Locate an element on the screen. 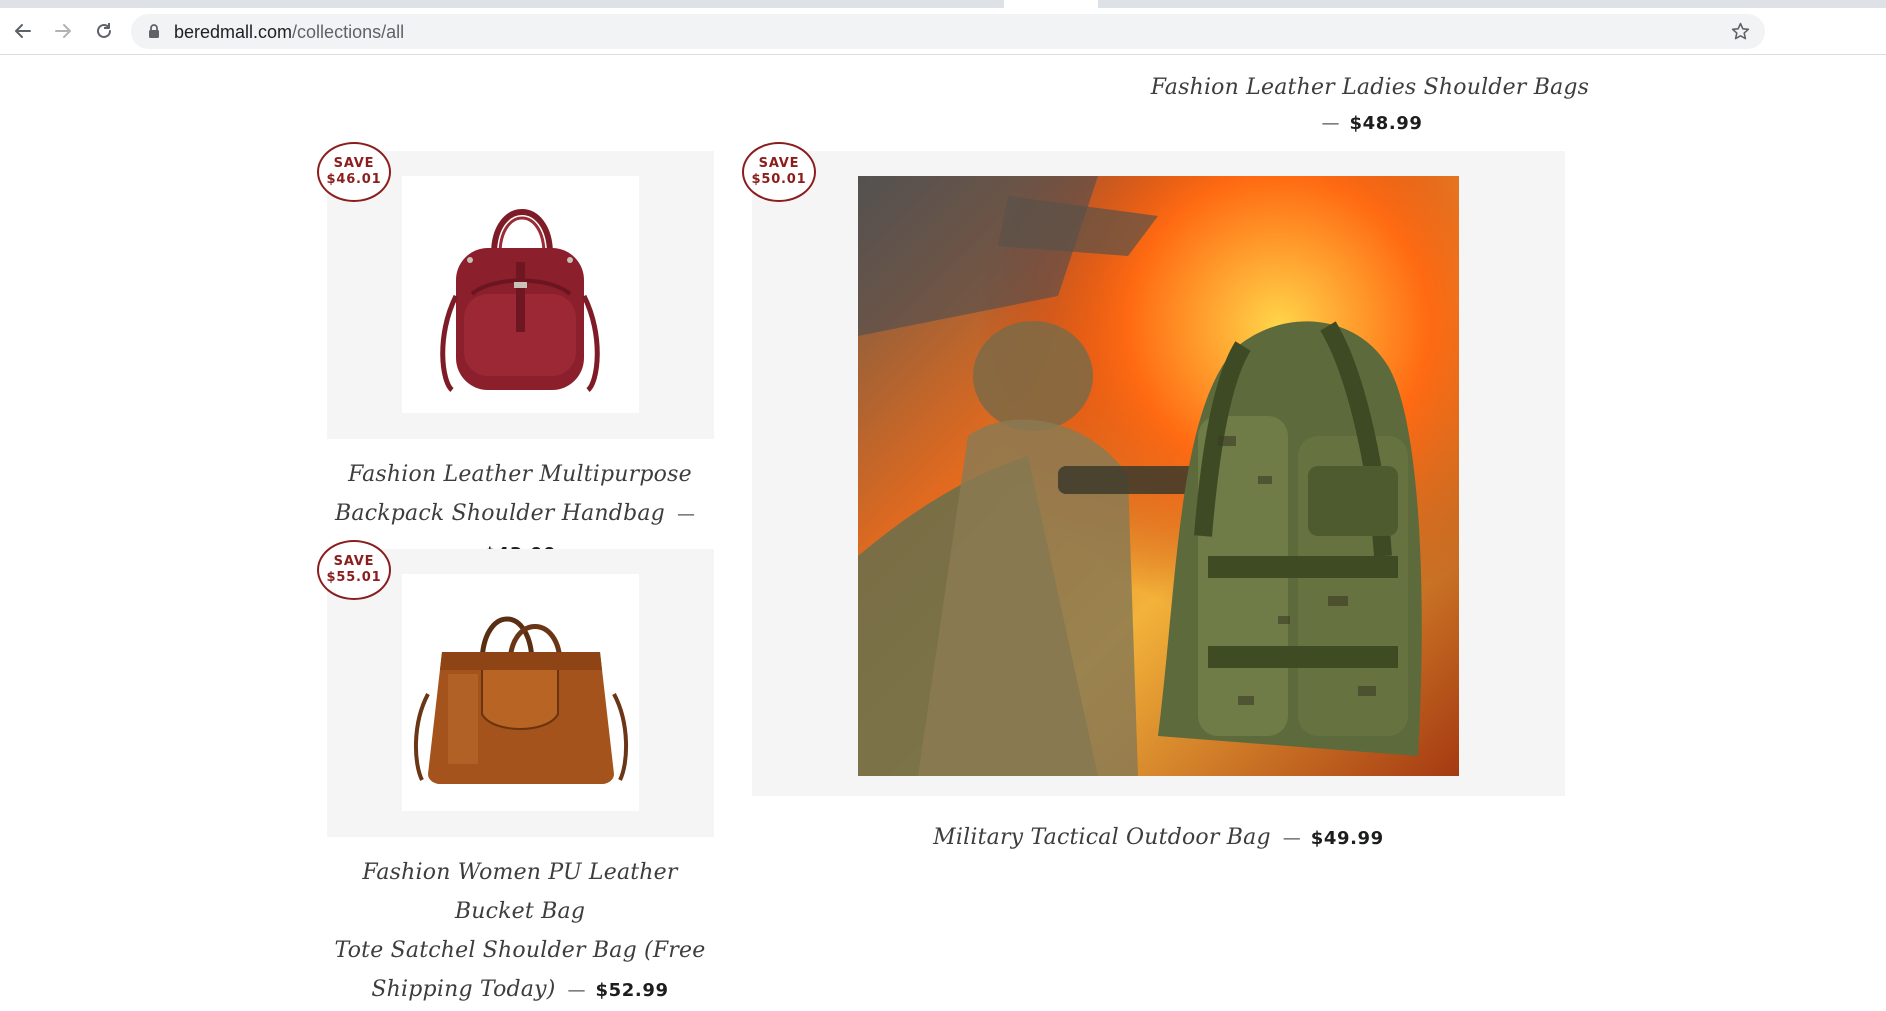  reload-button is located at coordinates (104, 31).